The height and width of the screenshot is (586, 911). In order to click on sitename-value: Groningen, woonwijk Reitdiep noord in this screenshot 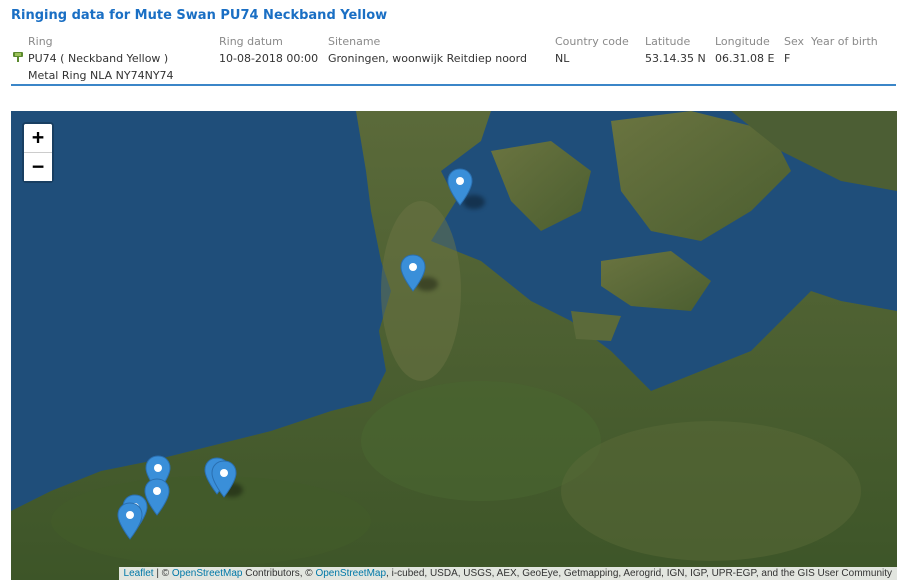, I will do `click(427, 58)`.